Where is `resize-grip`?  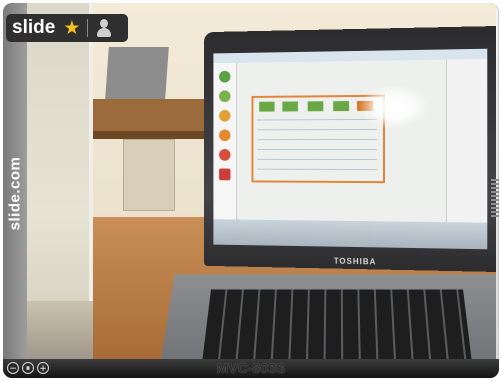 resize-grip is located at coordinates (495, 199).